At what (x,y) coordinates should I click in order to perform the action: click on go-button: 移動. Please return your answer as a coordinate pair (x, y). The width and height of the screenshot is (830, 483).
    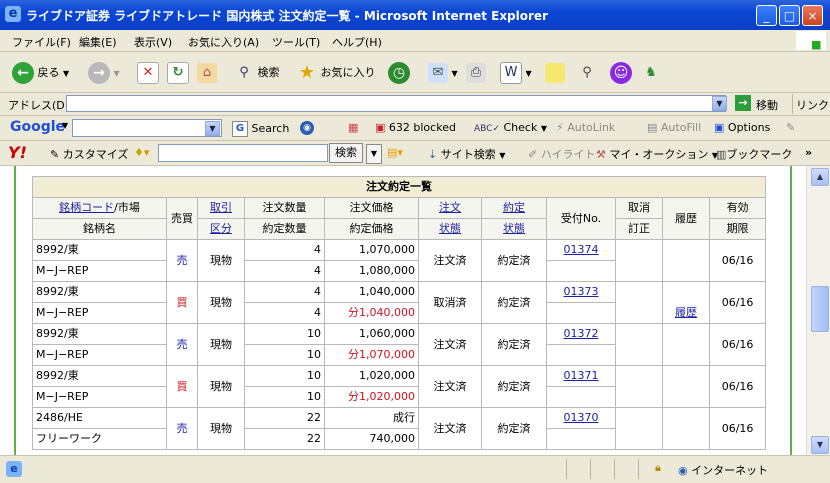
    Looking at the image, I should click on (767, 105).